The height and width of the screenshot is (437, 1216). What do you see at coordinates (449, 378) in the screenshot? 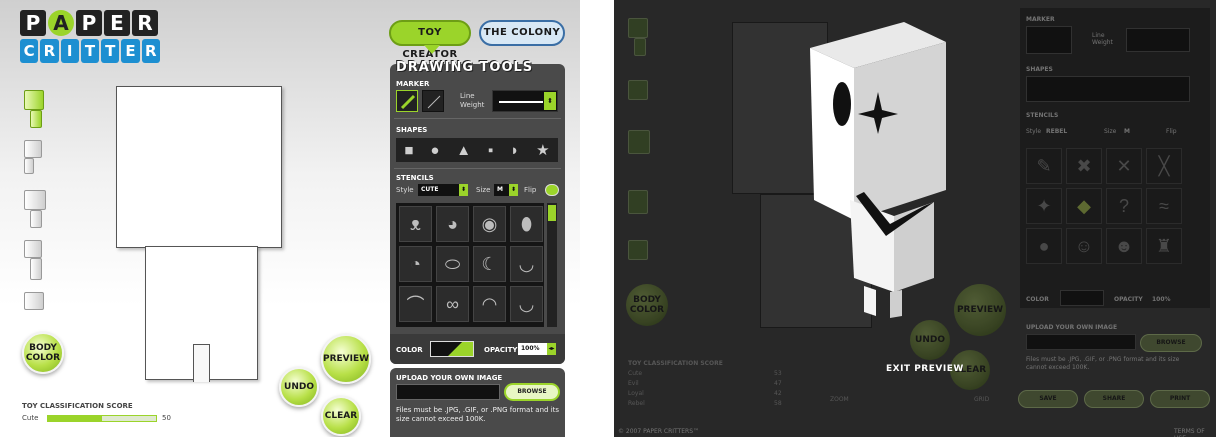
I see `upload-title: UPLOAD YOUR OWN IMAGE` at bounding box center [449, 378].